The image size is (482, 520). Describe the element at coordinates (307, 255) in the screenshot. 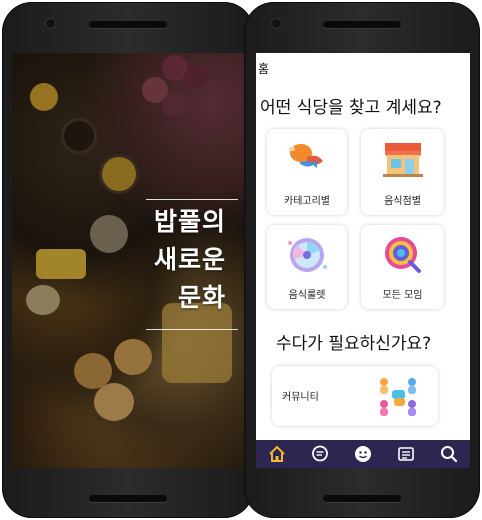

I see `roulette-icon` at that location.